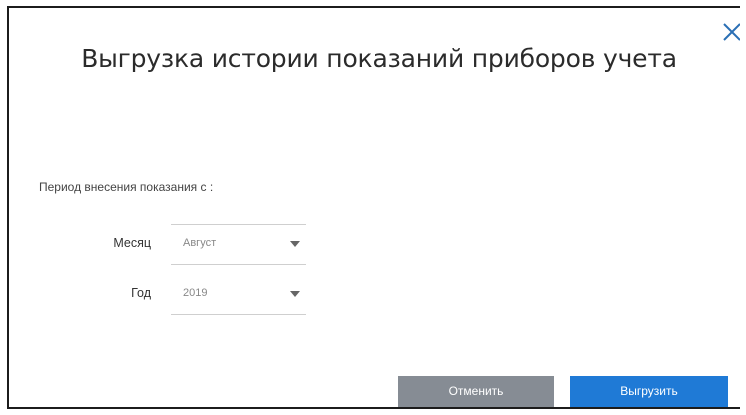 This screenshot has height=415, width=746. I want to click on year-field-row: Год 2019, so click(209, 294).